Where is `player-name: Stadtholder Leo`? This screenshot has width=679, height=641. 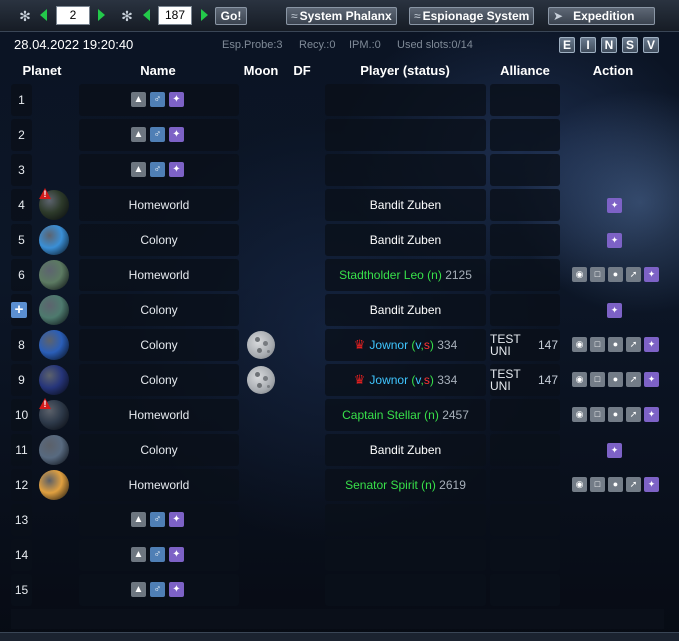 player-name: Stadtholder Leo is located at coordinates (381, 275).